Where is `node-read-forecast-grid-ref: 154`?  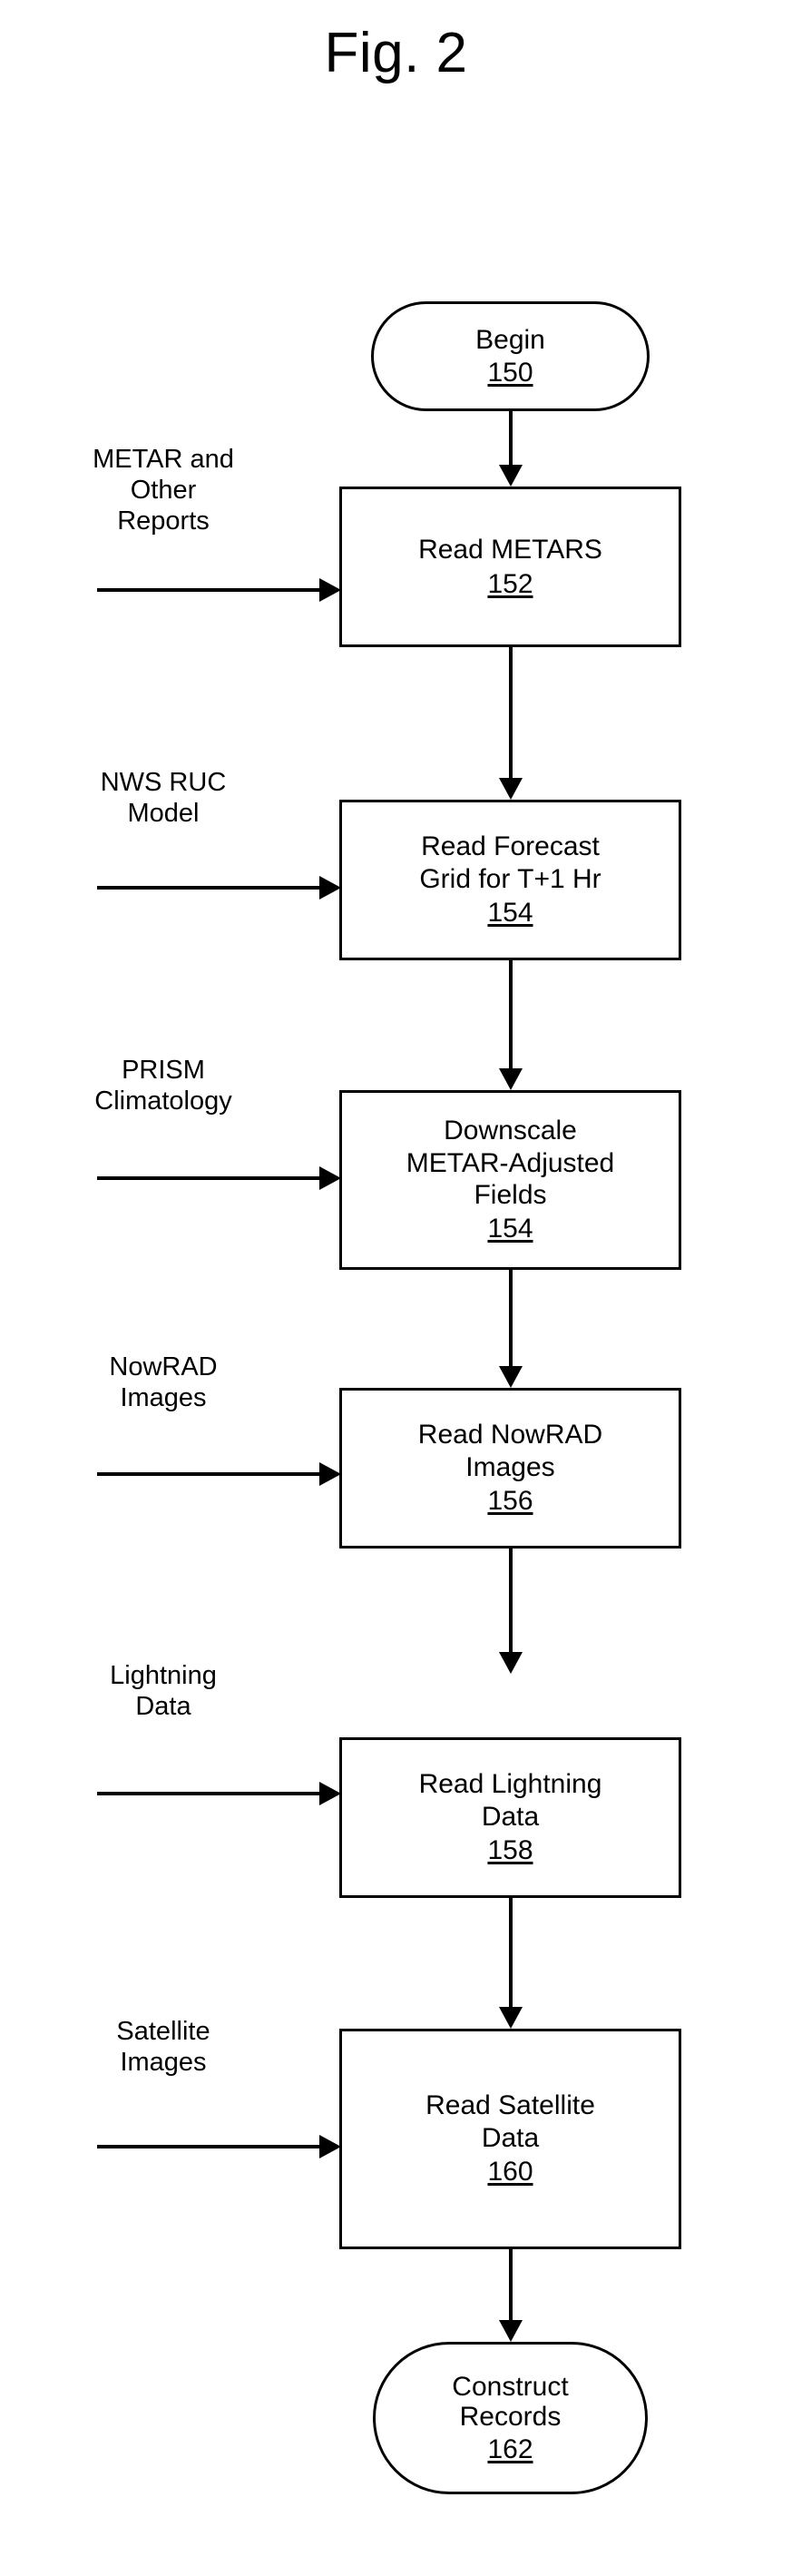 node-read-forecast-grid-ref: 154 is located at coordinates (510, 913).